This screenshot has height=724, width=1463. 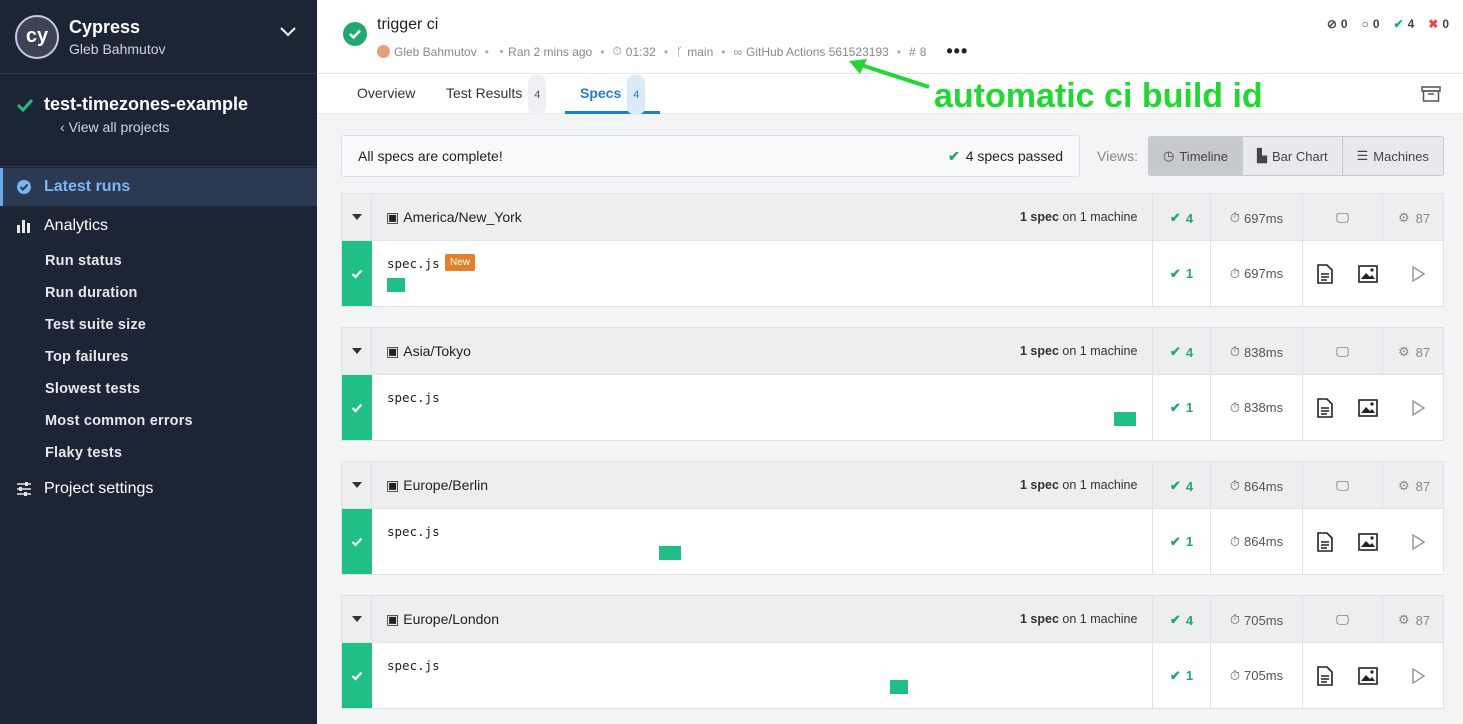 What do you see at coordinates (1431, 94) in the screenshot?
I see `archive-icon` at bounding box center [1431, 94].